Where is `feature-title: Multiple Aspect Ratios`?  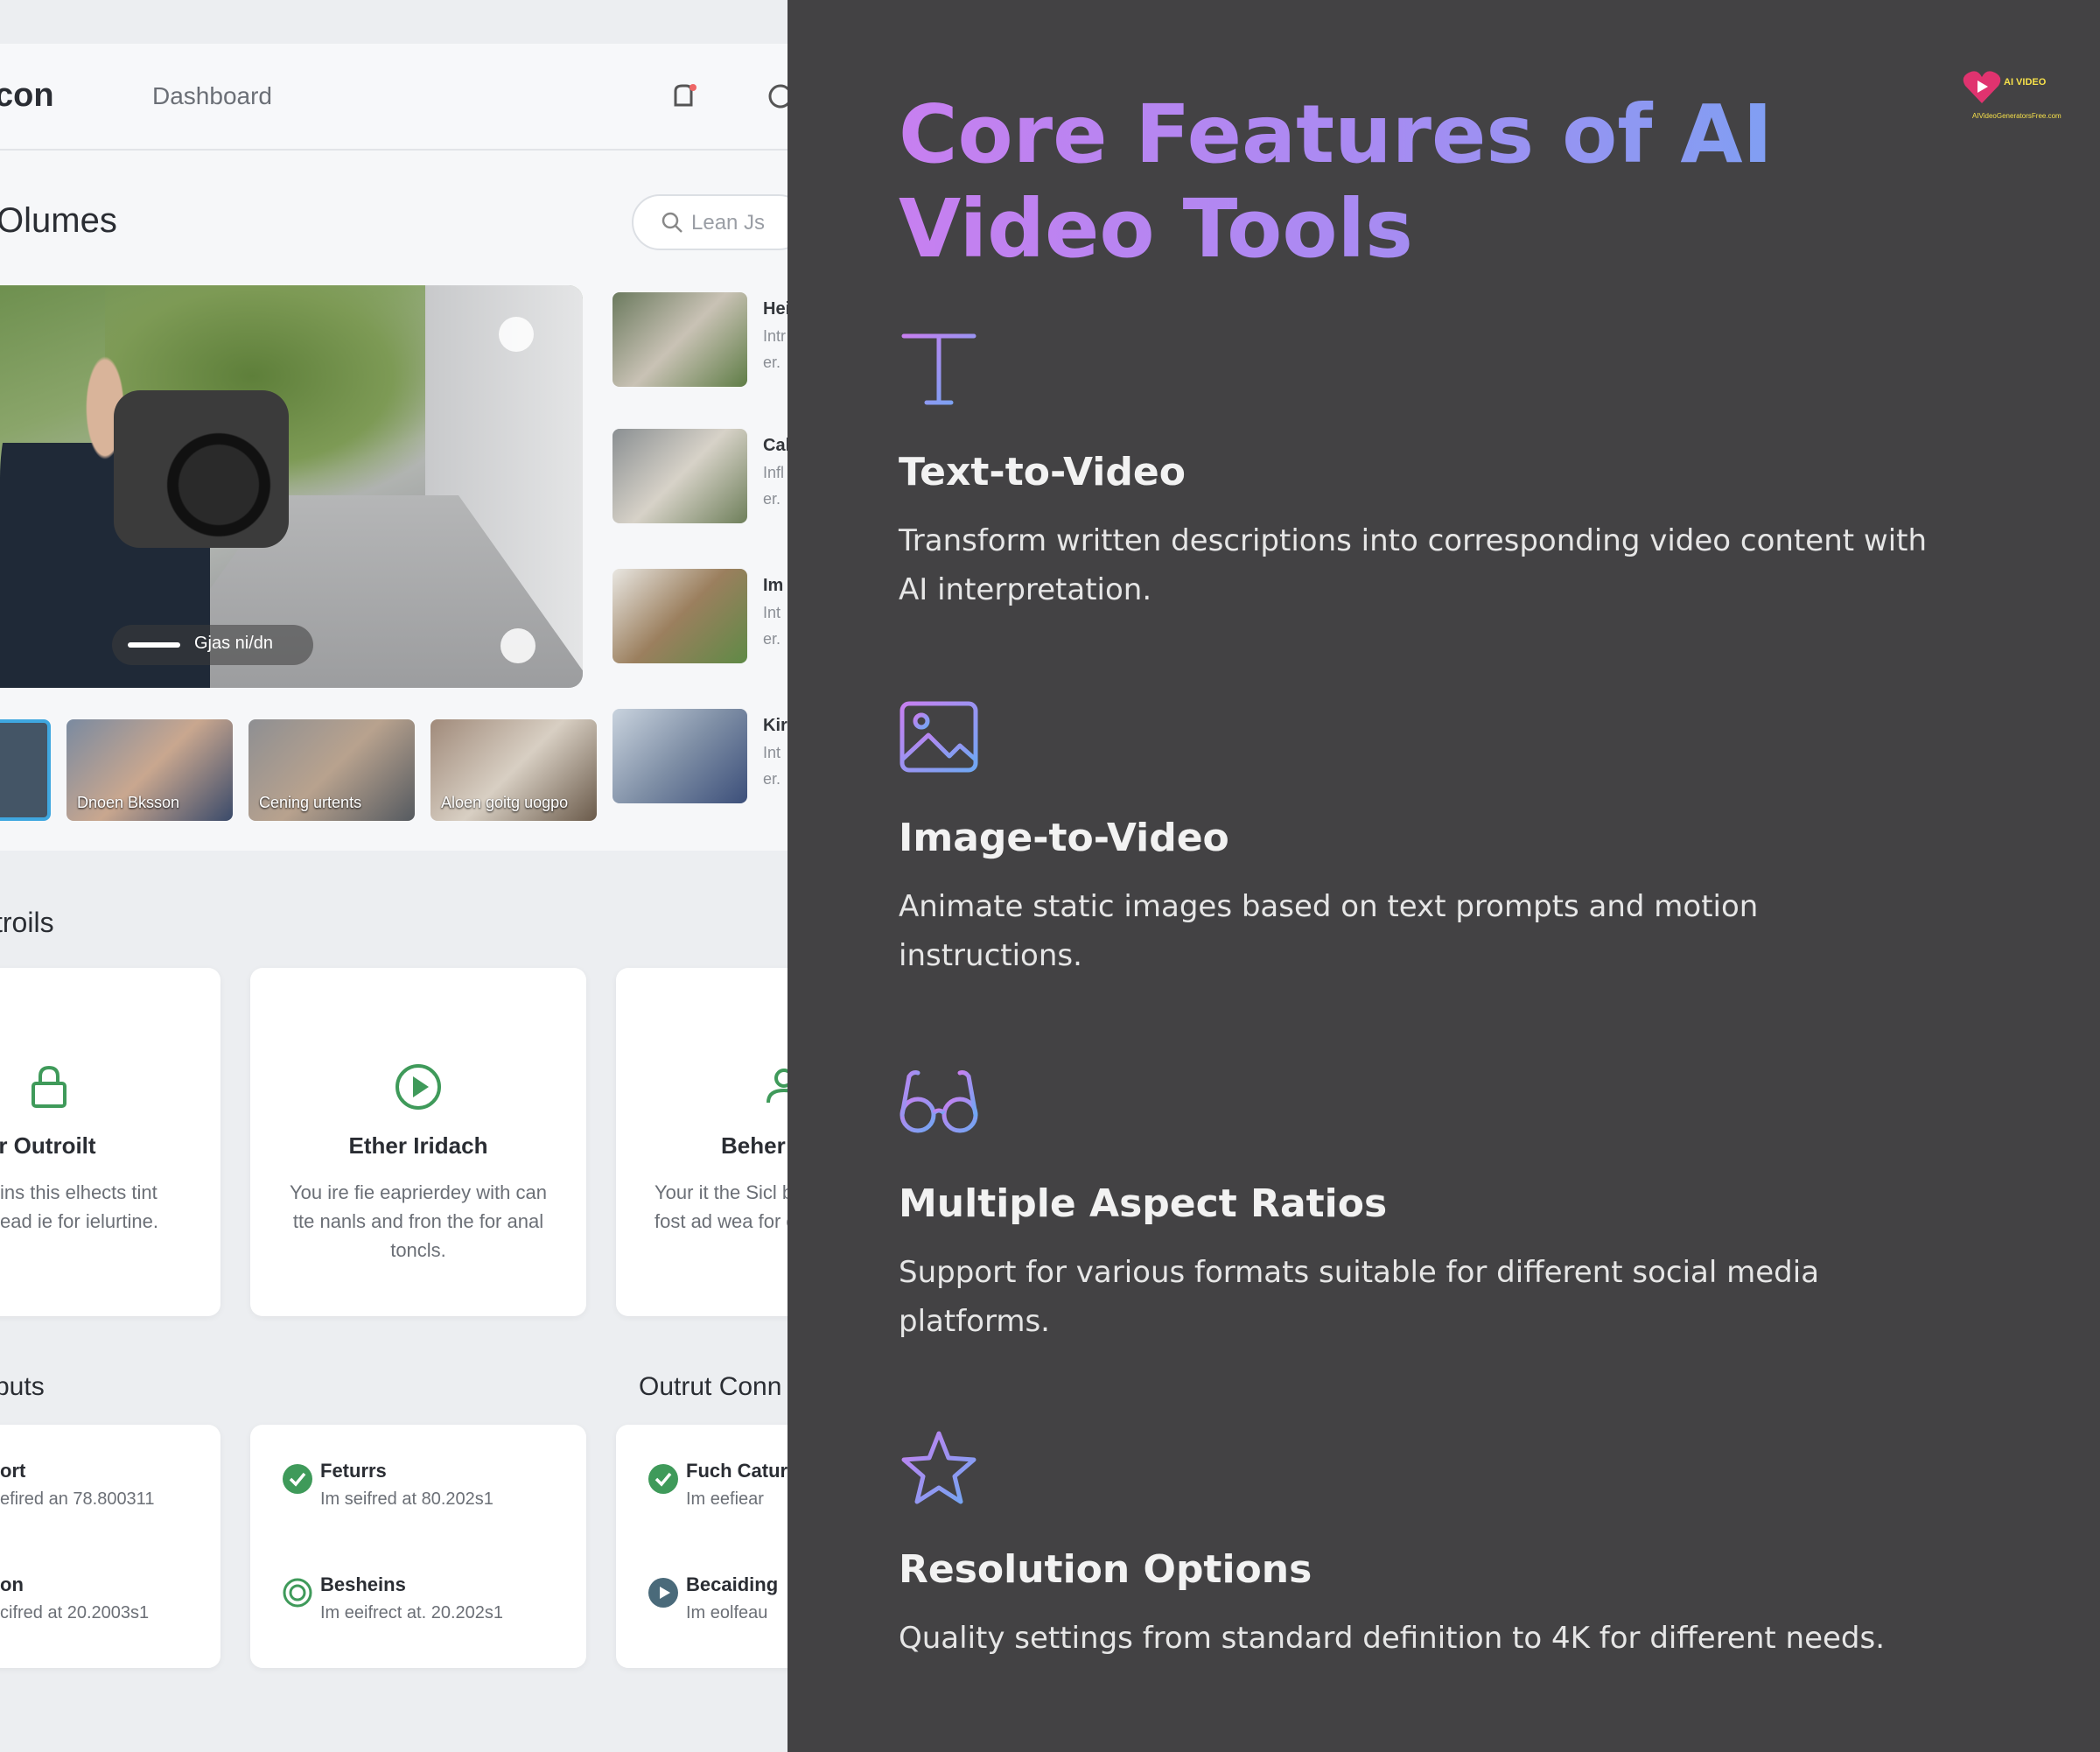
feature-title: Multiple Aspect Ratios is located at coordinates (1143, 1203).